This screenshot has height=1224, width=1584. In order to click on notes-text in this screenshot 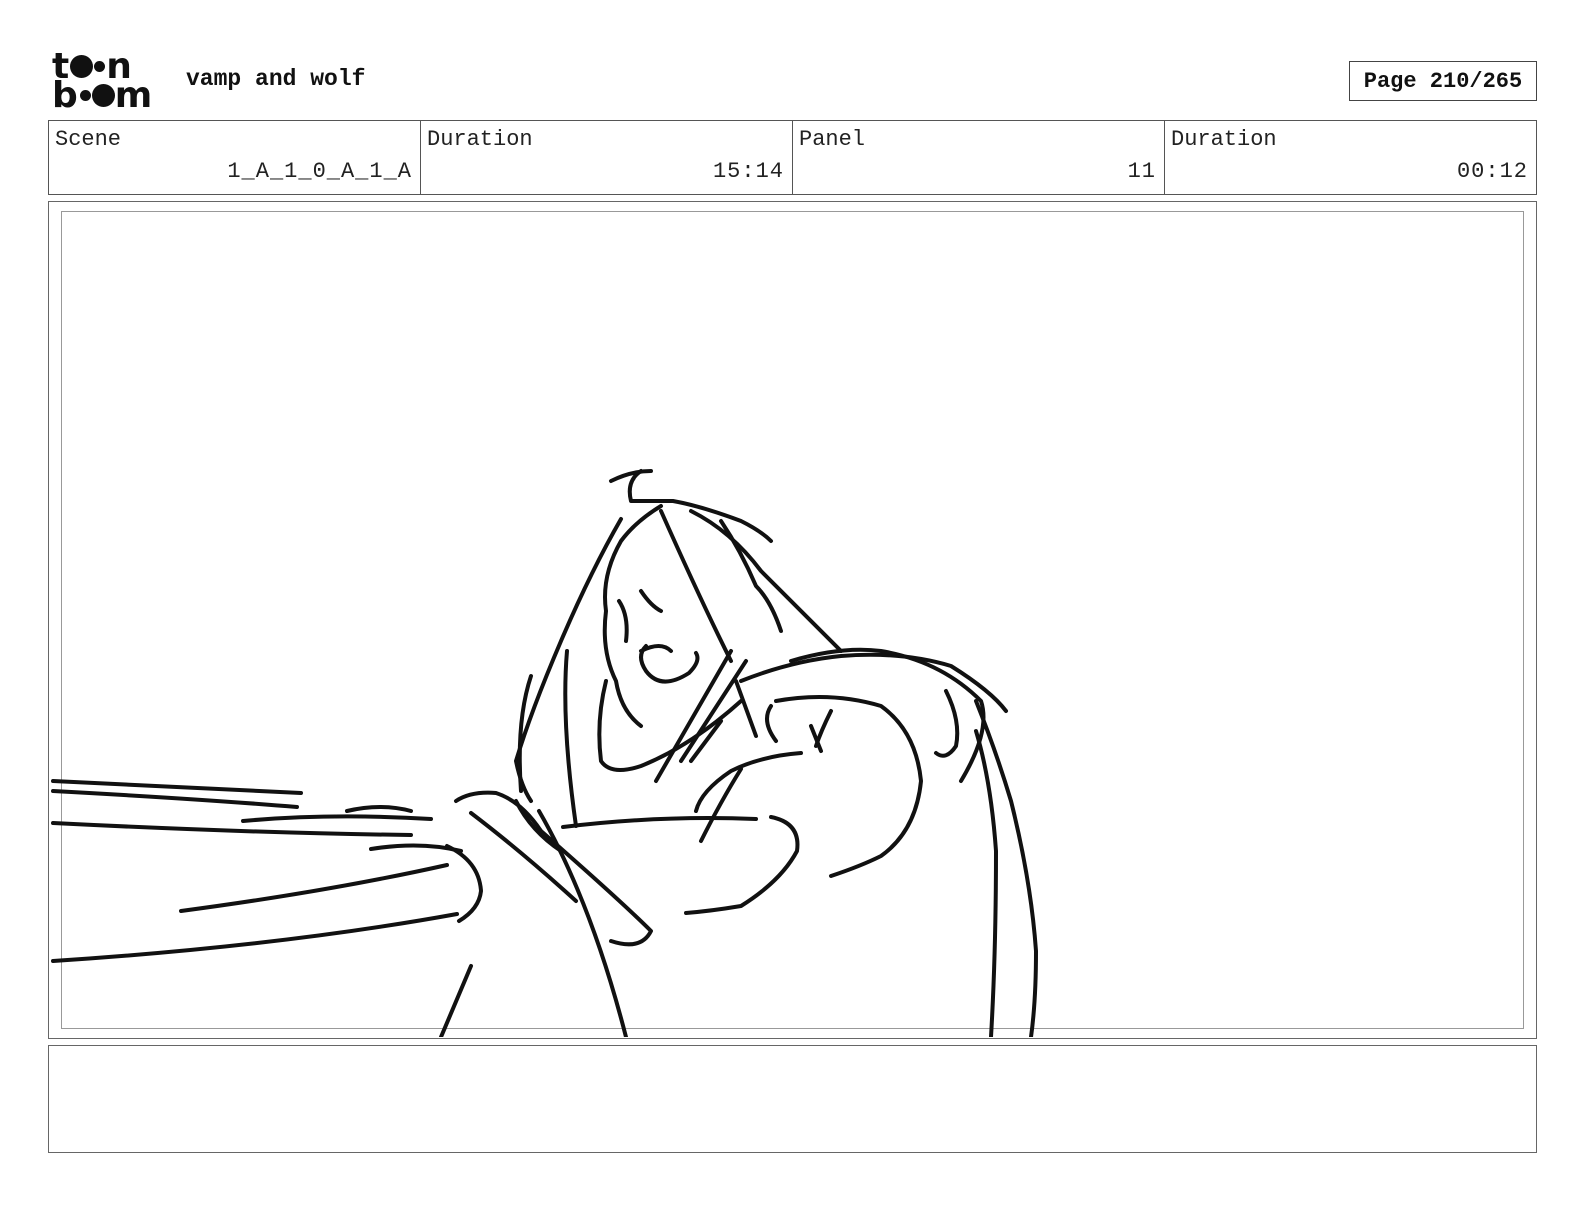, I will do `click(792, 1054)`.